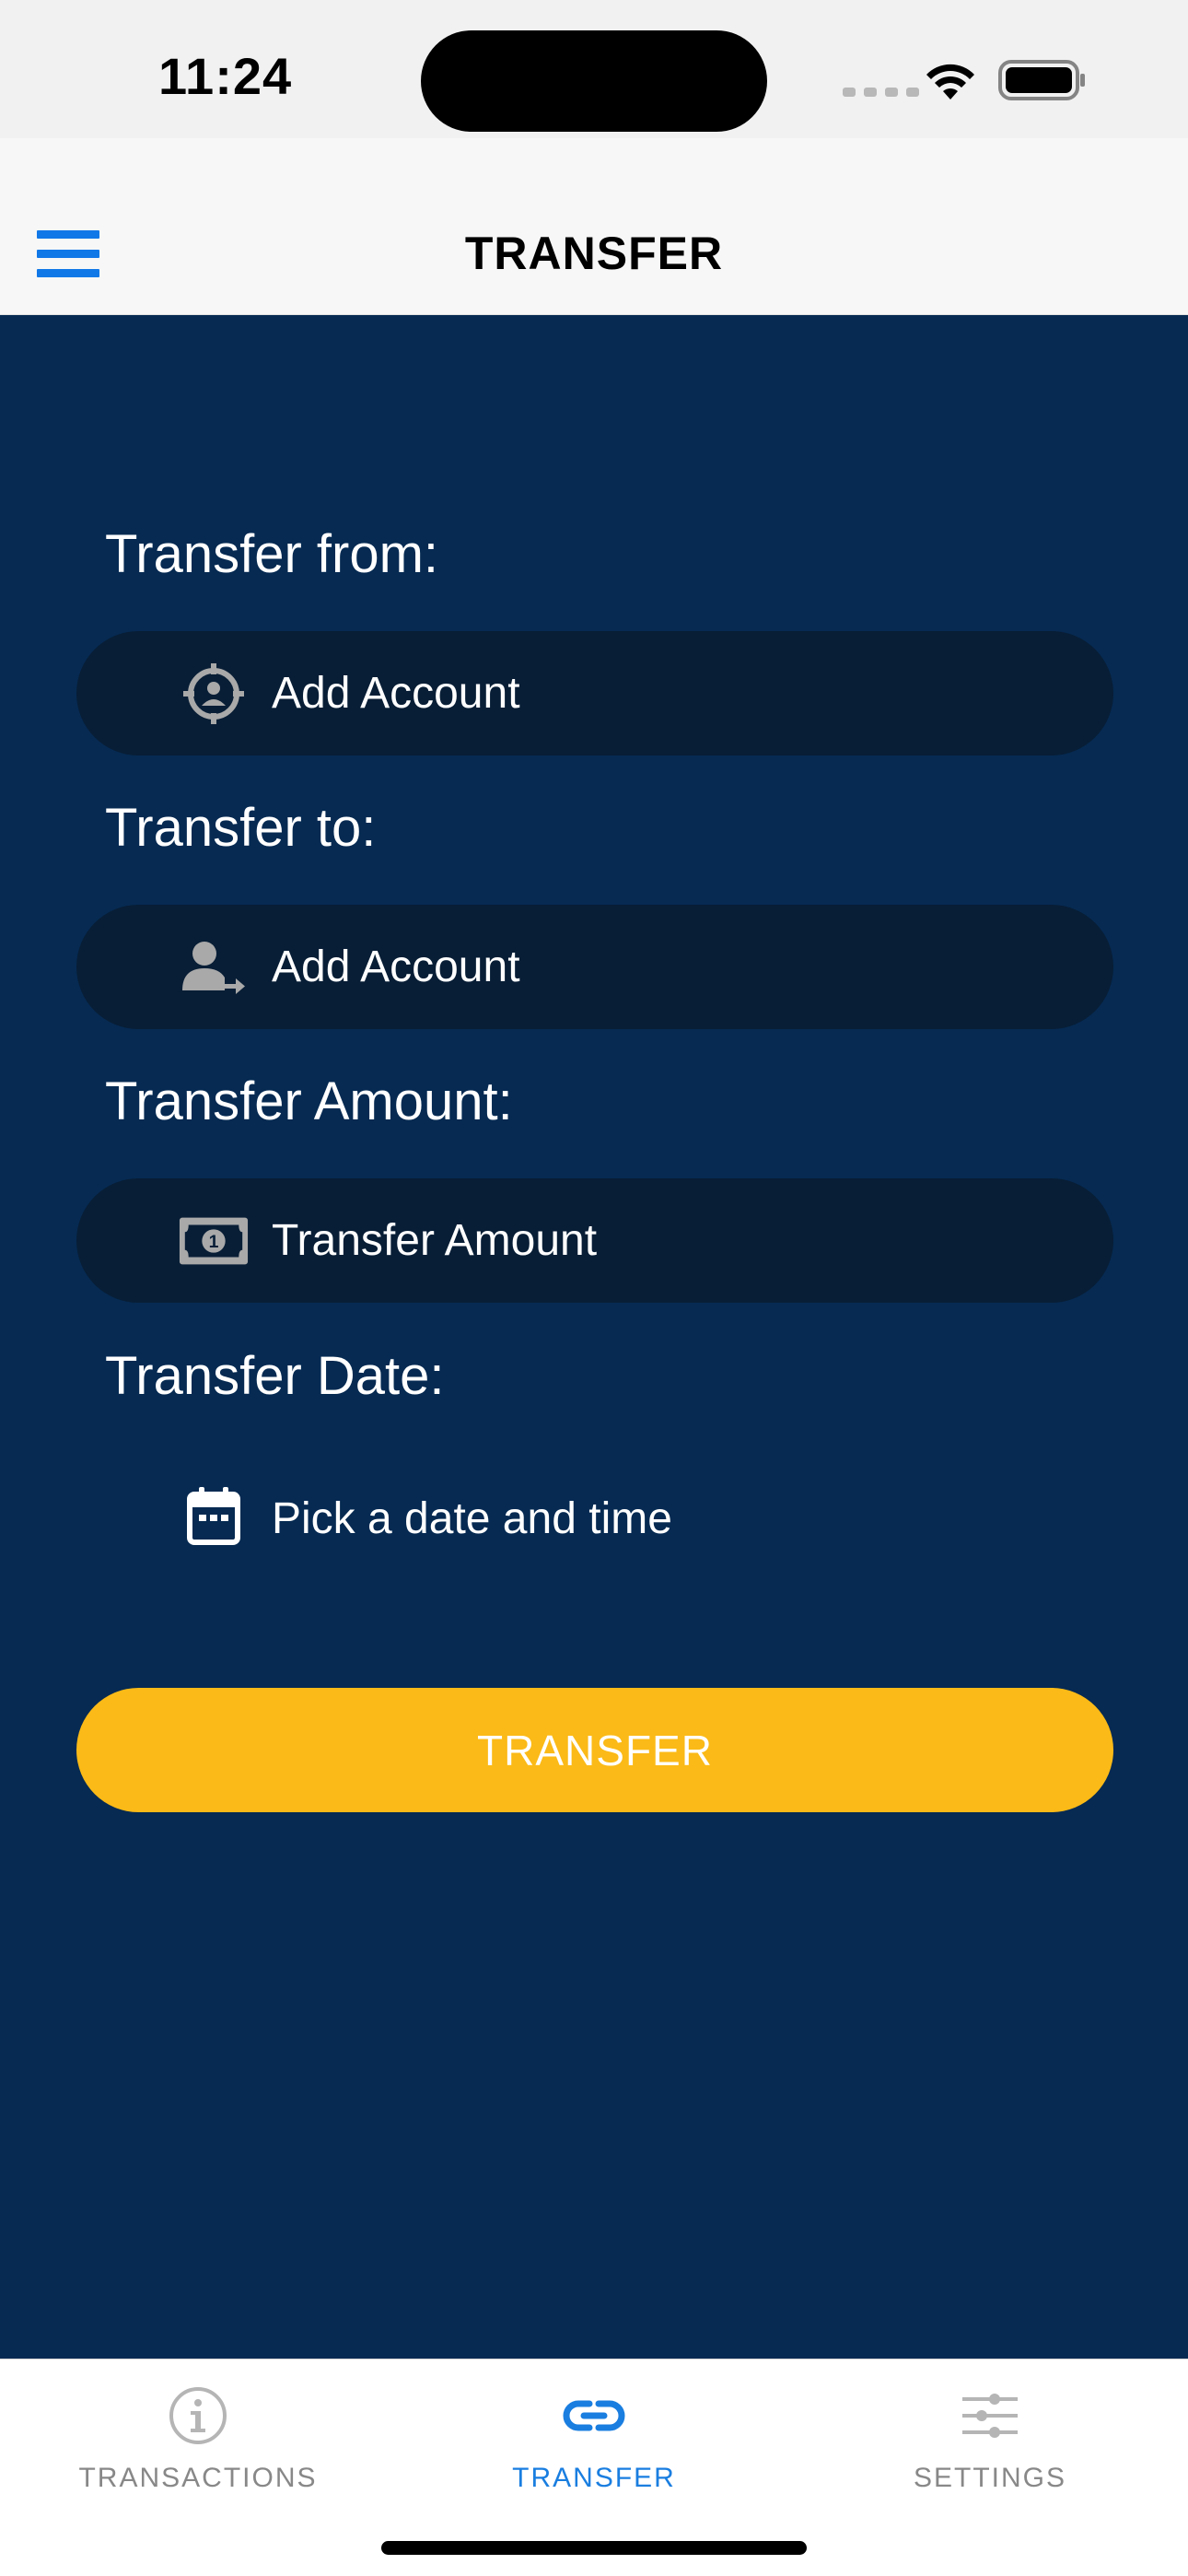  Describe the element at coordinates (198, 2415) in the screenshot. I see `info-circle-icon` at that location.